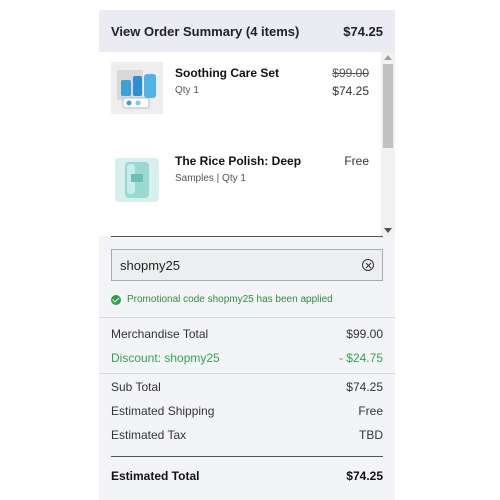  I want to click on merchandise-total-row: Merchandise Total $99.00, so click(247, 334).